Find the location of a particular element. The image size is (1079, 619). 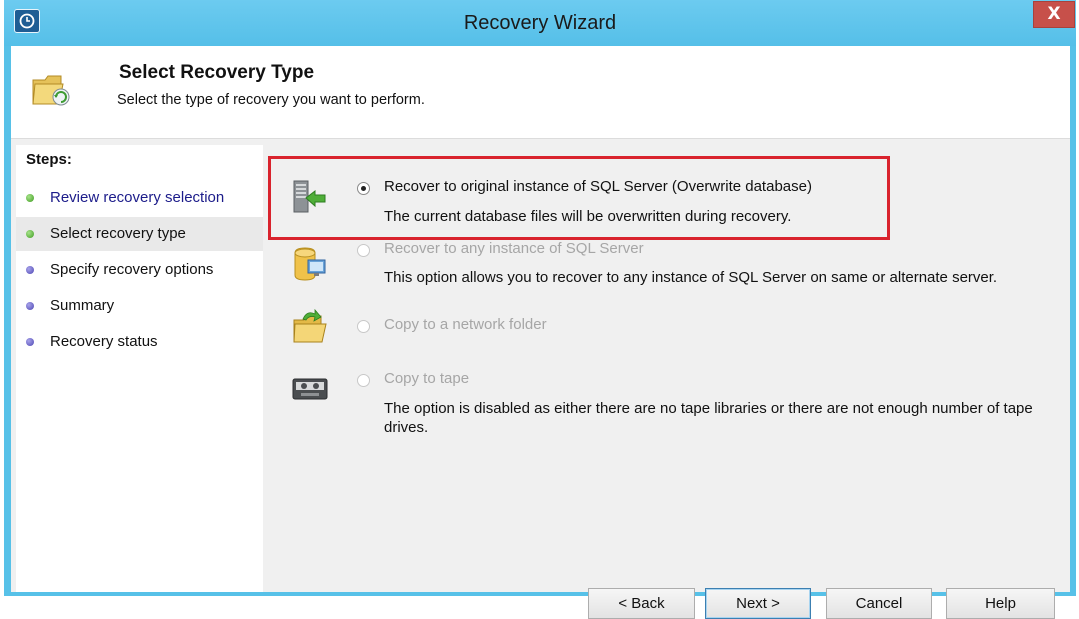

step-recovery-status: Recovery status is located at coordinates (139, 342).